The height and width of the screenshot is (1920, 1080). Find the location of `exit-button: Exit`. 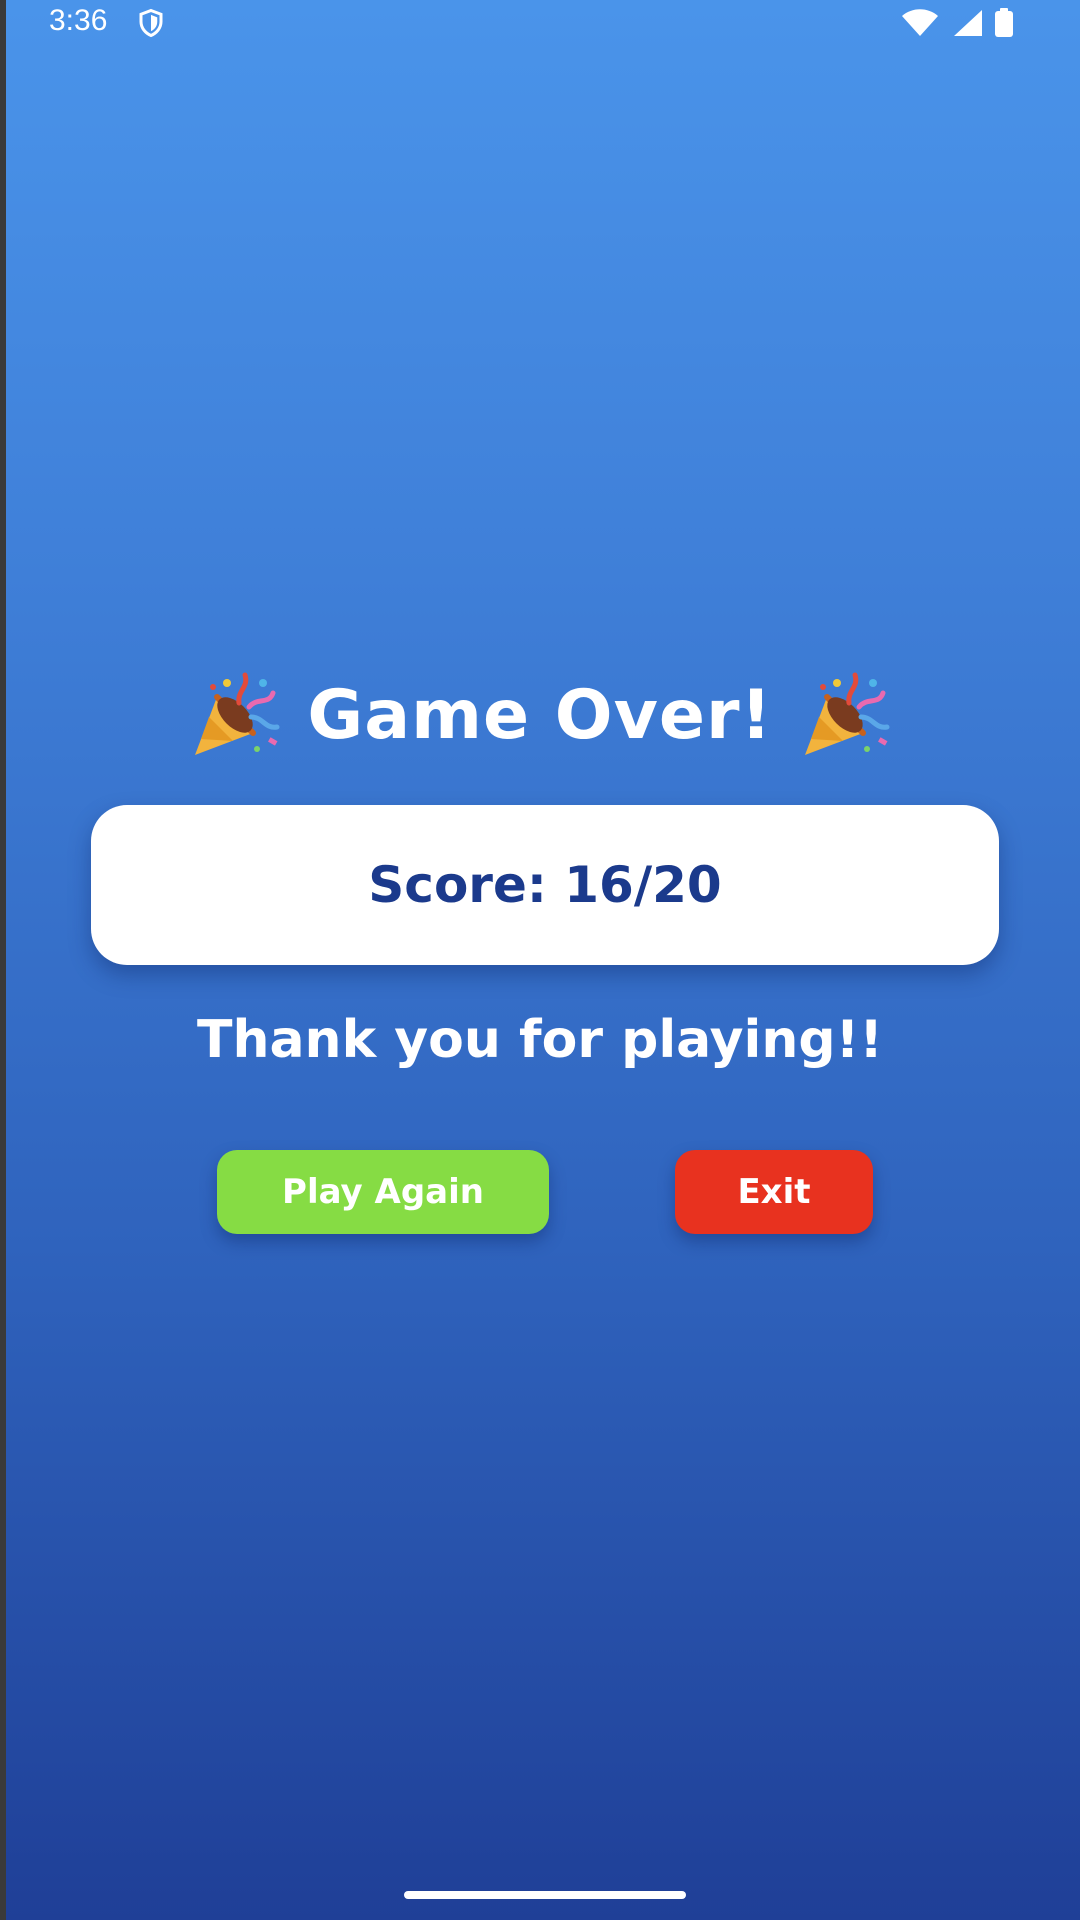

exit-button: Exit is located at coordinates (774, 1192).